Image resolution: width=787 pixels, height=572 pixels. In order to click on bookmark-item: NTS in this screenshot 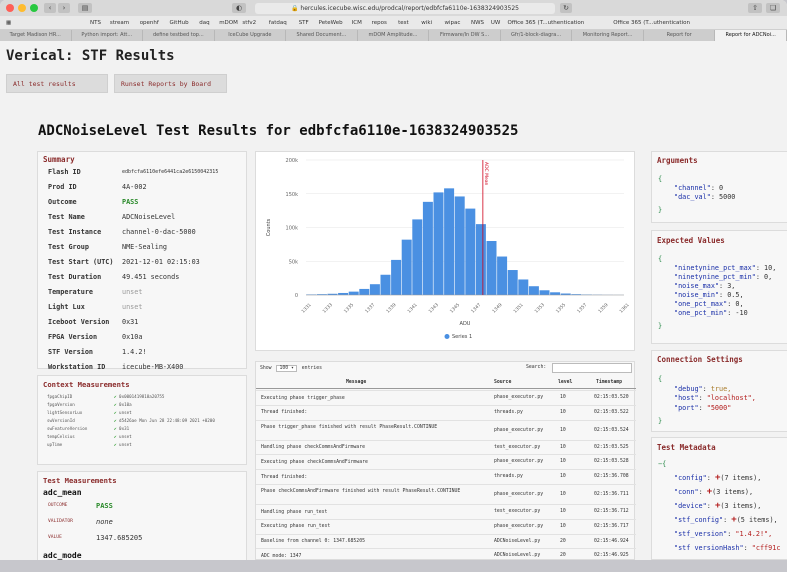, I will do `click(95, 22)`.